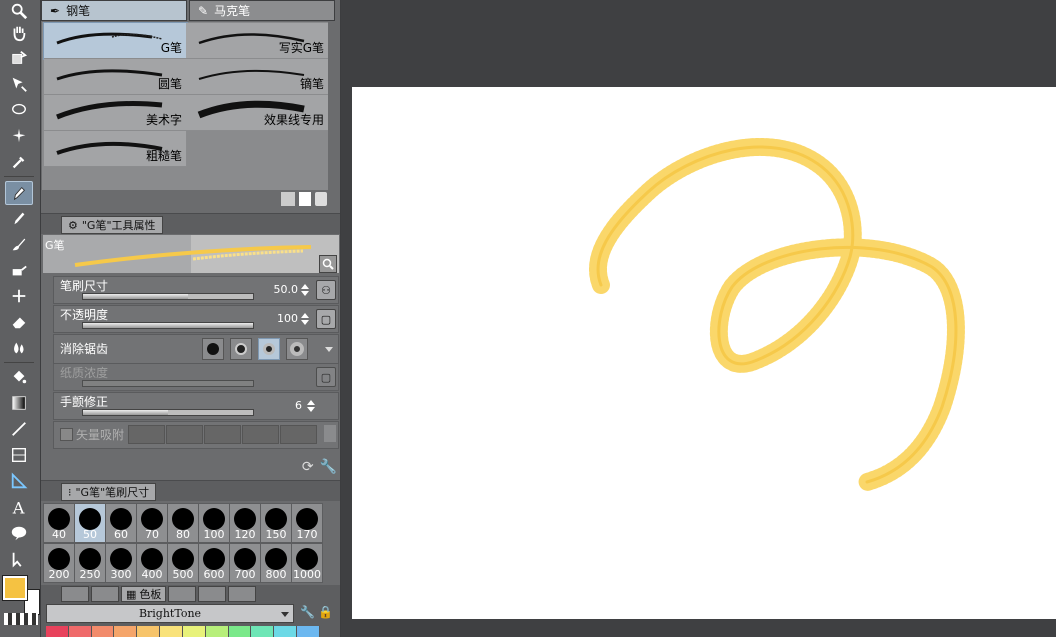 The width and height of the screenshot is (1056, 637). Describe the element at coordinates (19, 377) in the screenshot. I see `fill-tool-icon` at that location.